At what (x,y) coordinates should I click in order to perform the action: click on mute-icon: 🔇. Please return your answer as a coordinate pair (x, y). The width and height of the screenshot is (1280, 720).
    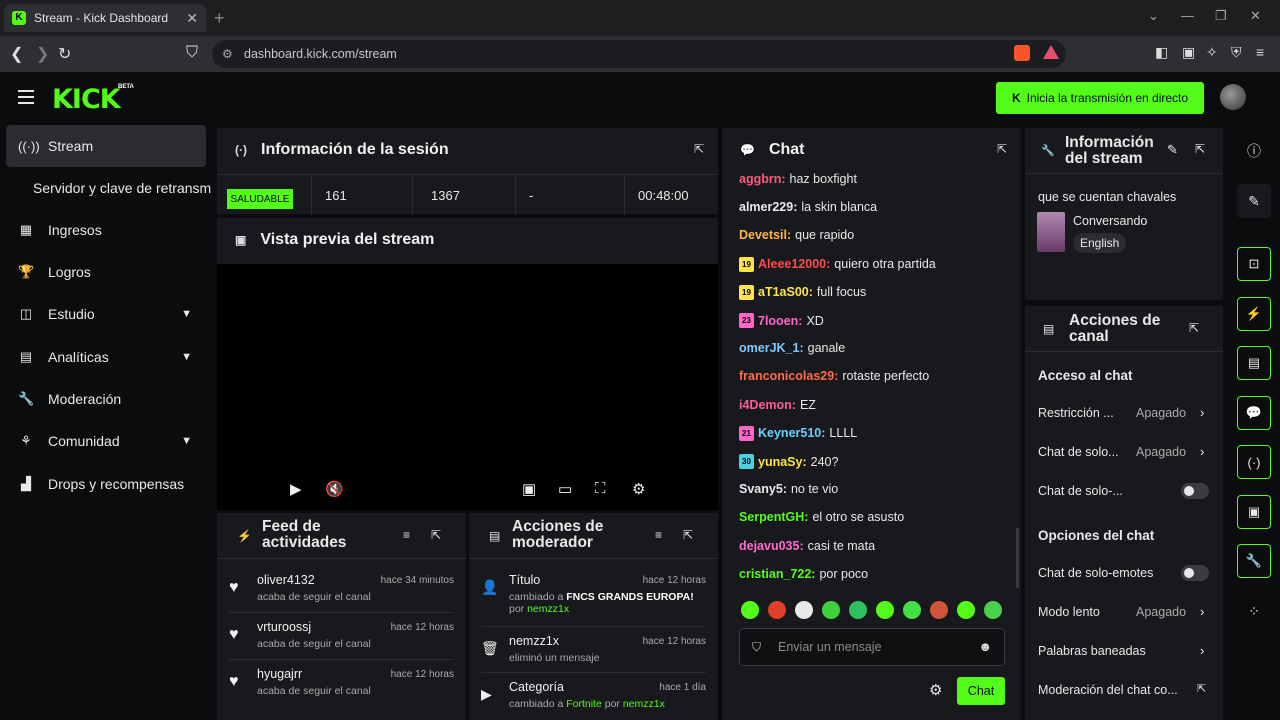
    Looking at the image, I should click on (334, 489).